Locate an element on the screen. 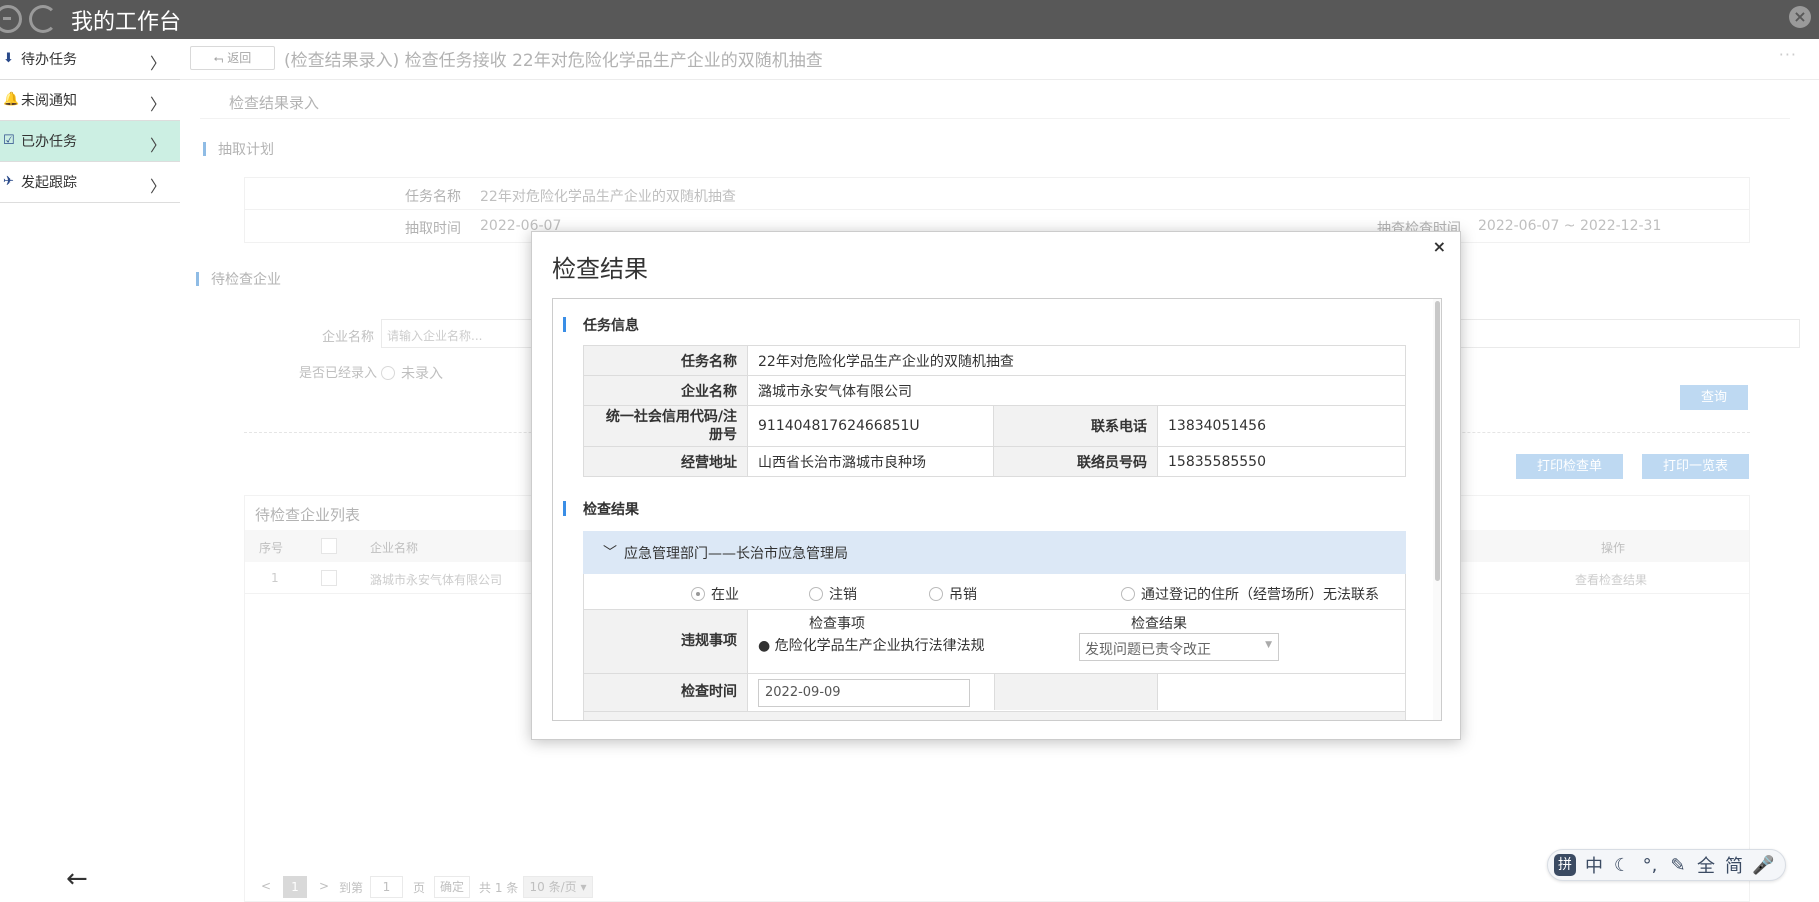  scrollbar is located at coordinates (1437, 509).